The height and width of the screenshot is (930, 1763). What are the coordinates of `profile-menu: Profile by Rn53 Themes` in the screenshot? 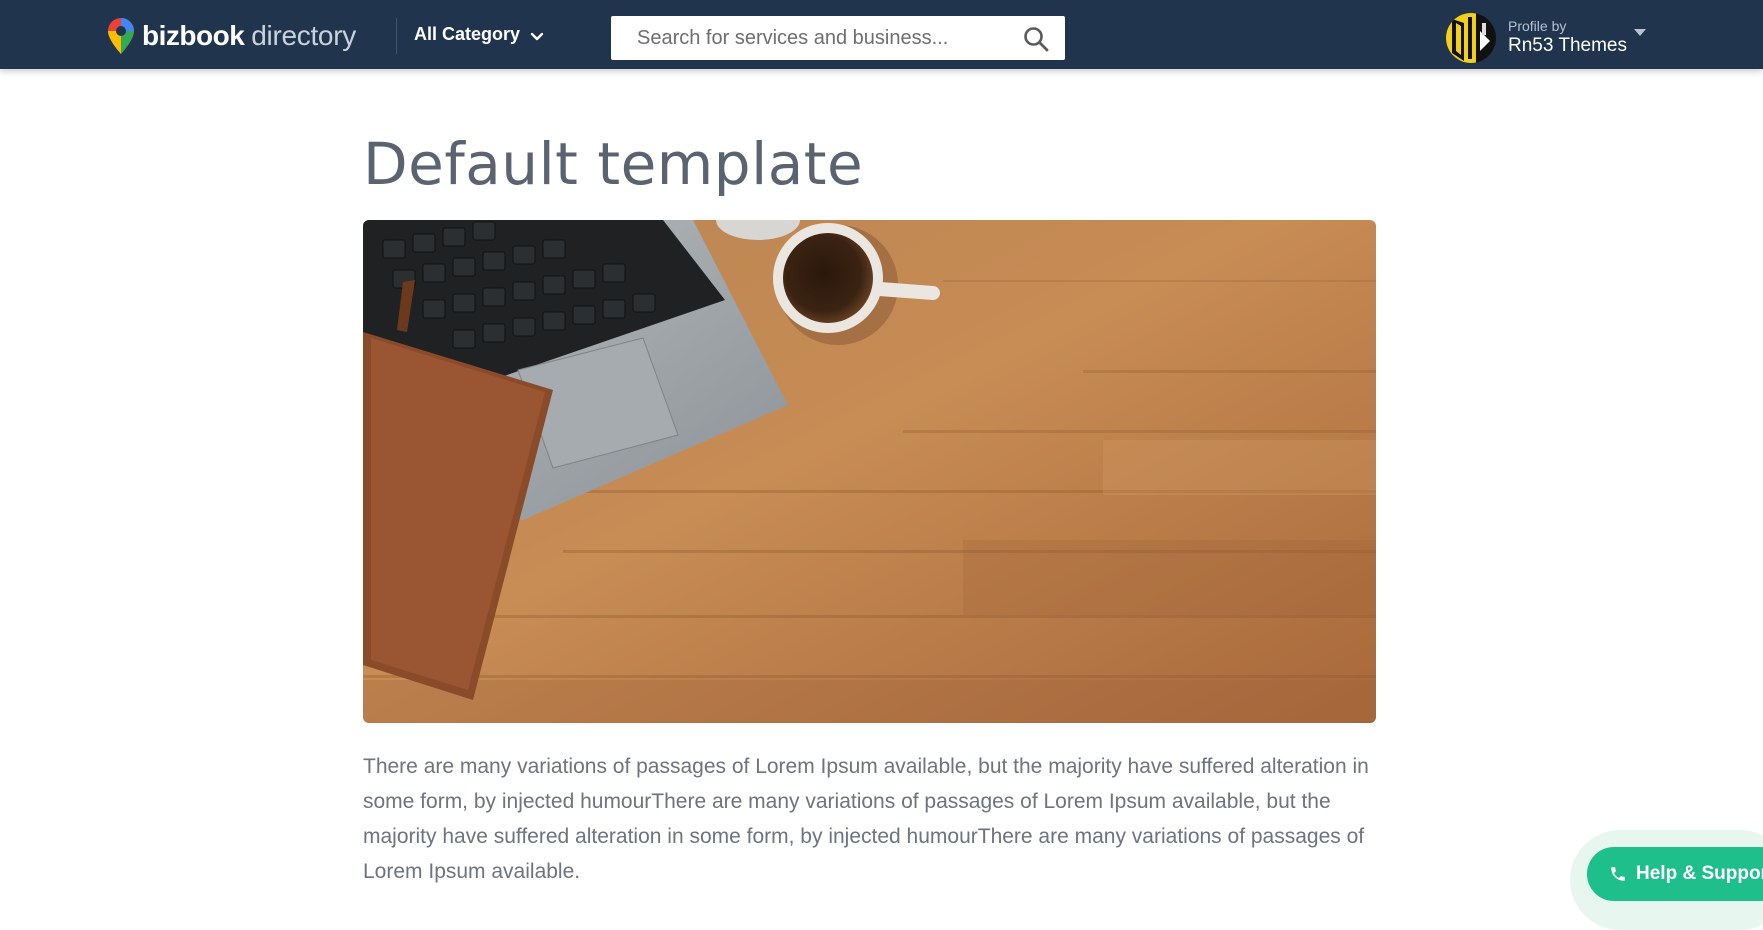 It's located at (1546, 38).